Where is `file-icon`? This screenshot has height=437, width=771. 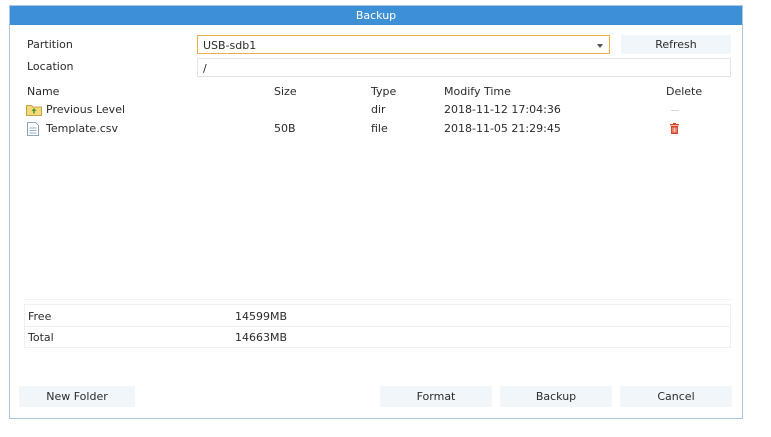
file-icon is located at coordinates (33, 129).